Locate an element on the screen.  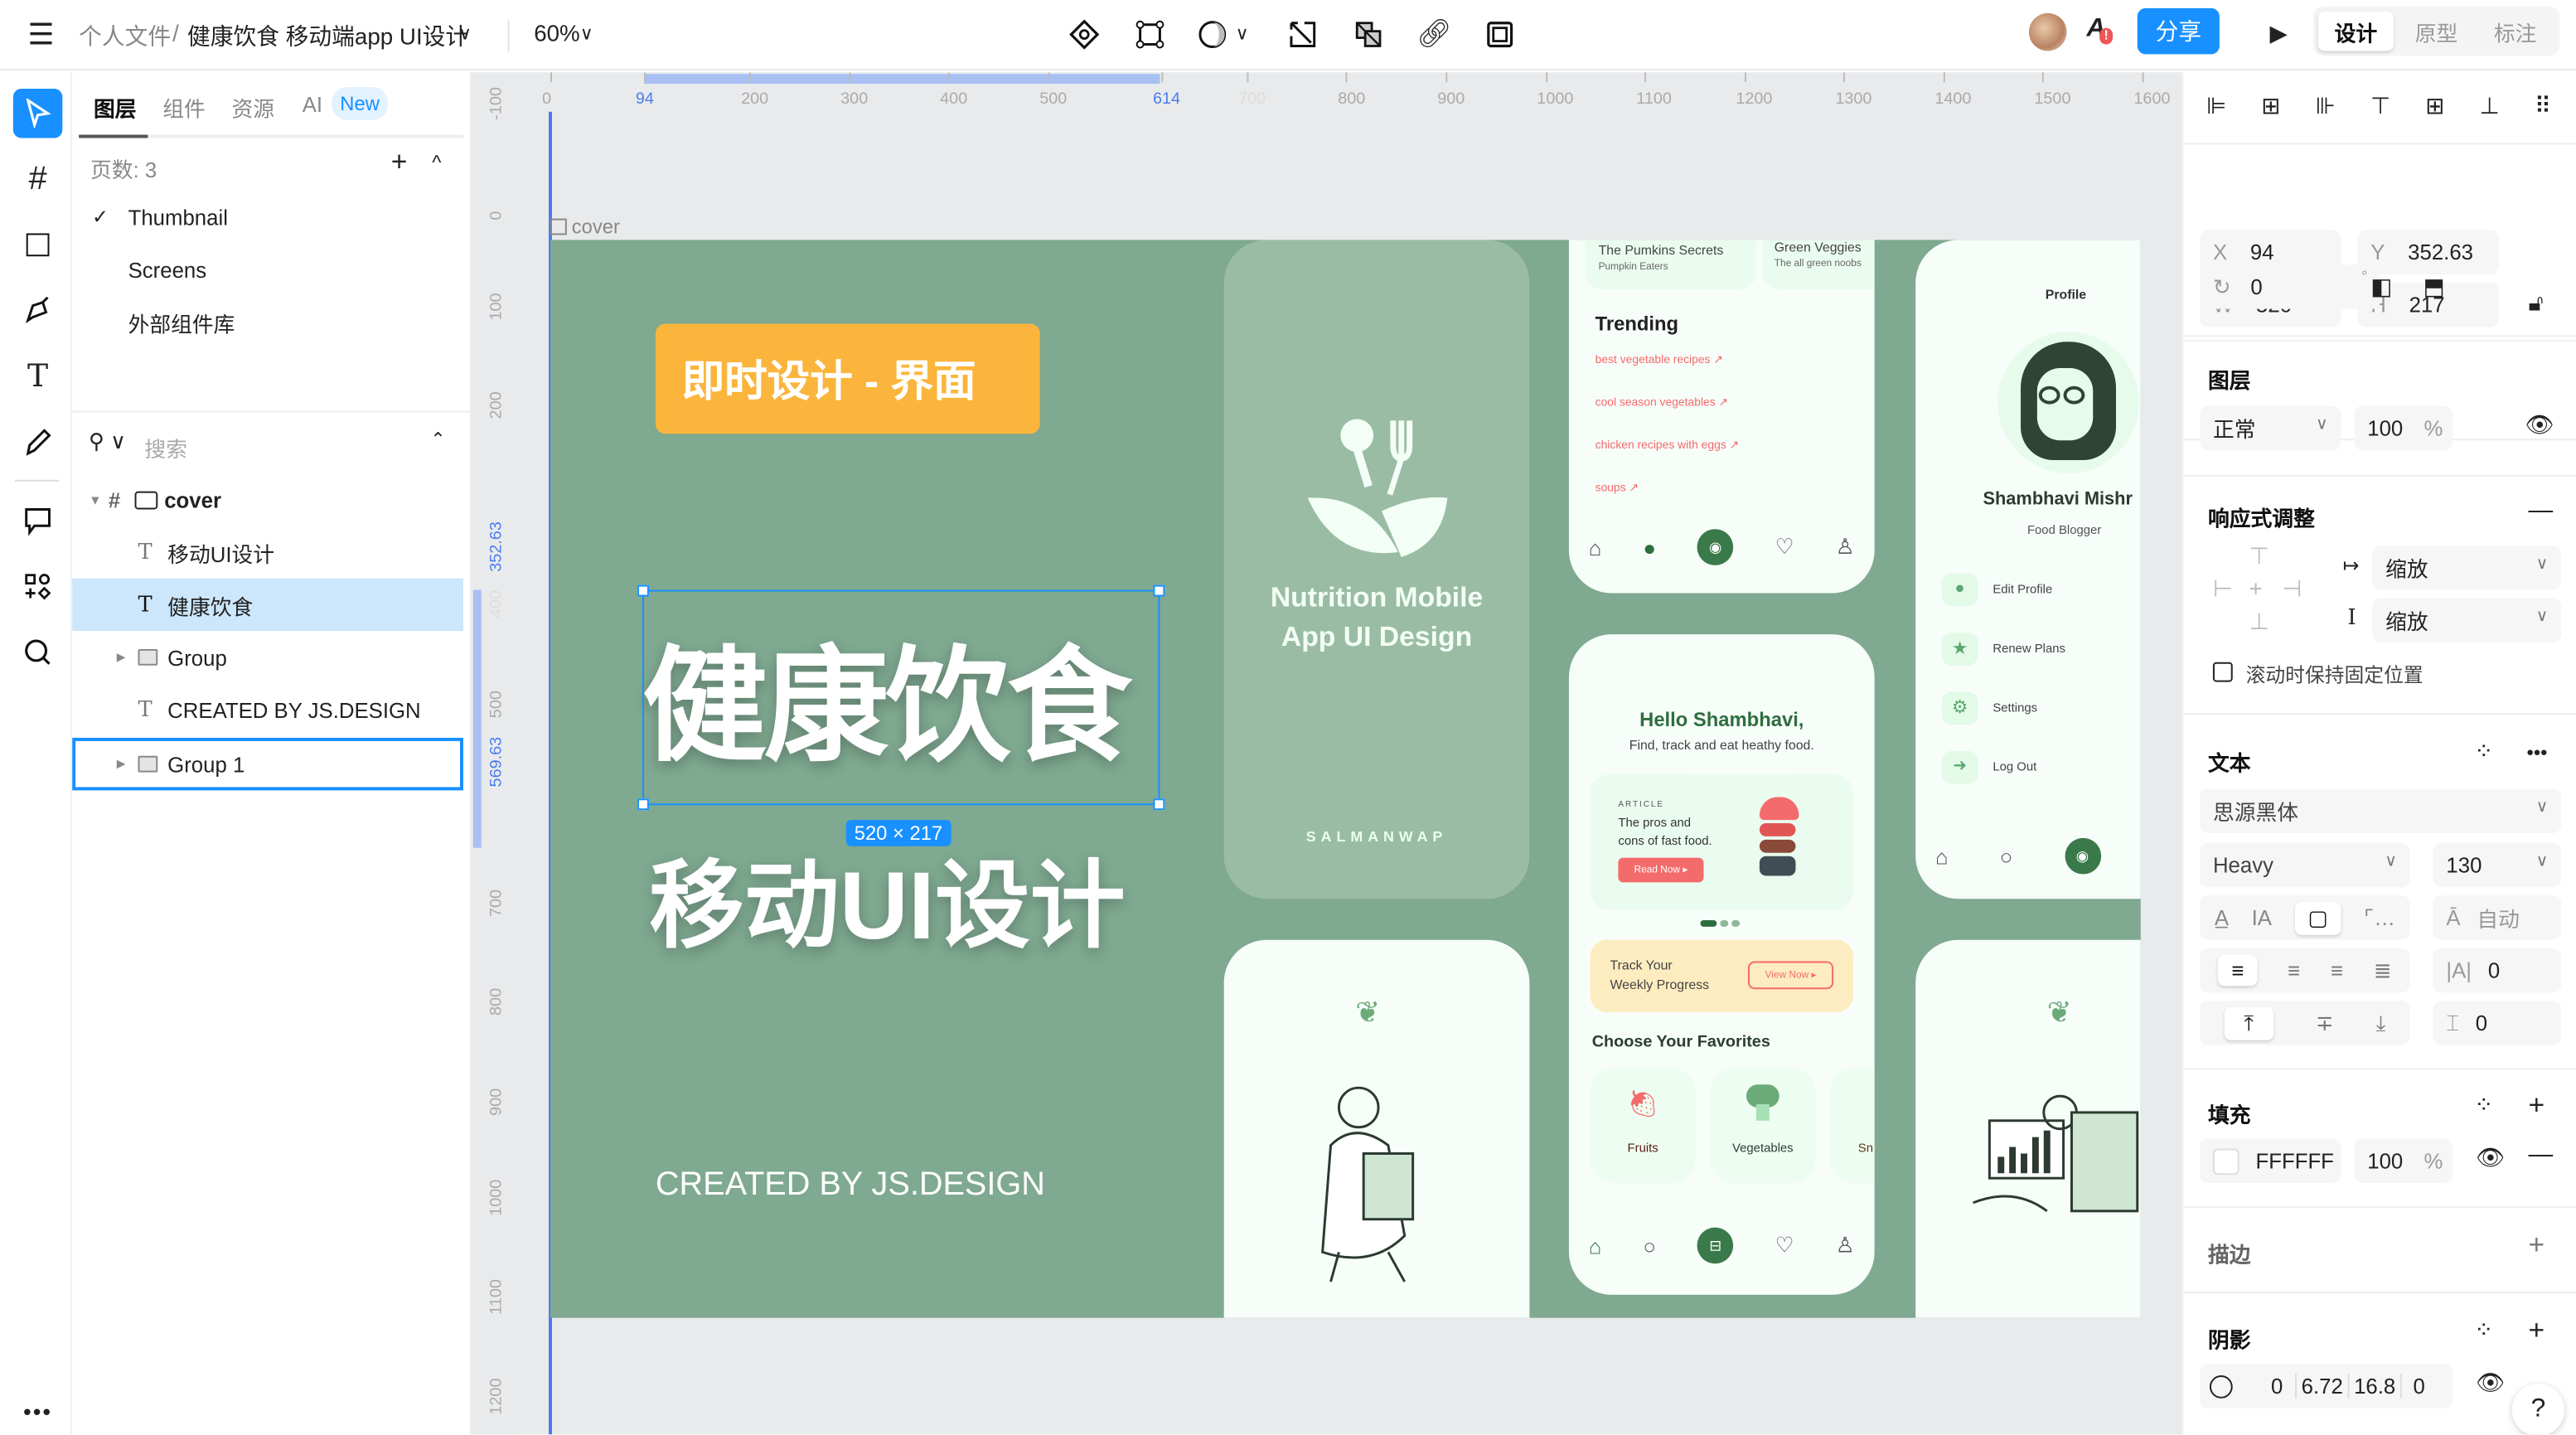
layer-item: T 移动UI设计 is located at coordinates (267, 552).